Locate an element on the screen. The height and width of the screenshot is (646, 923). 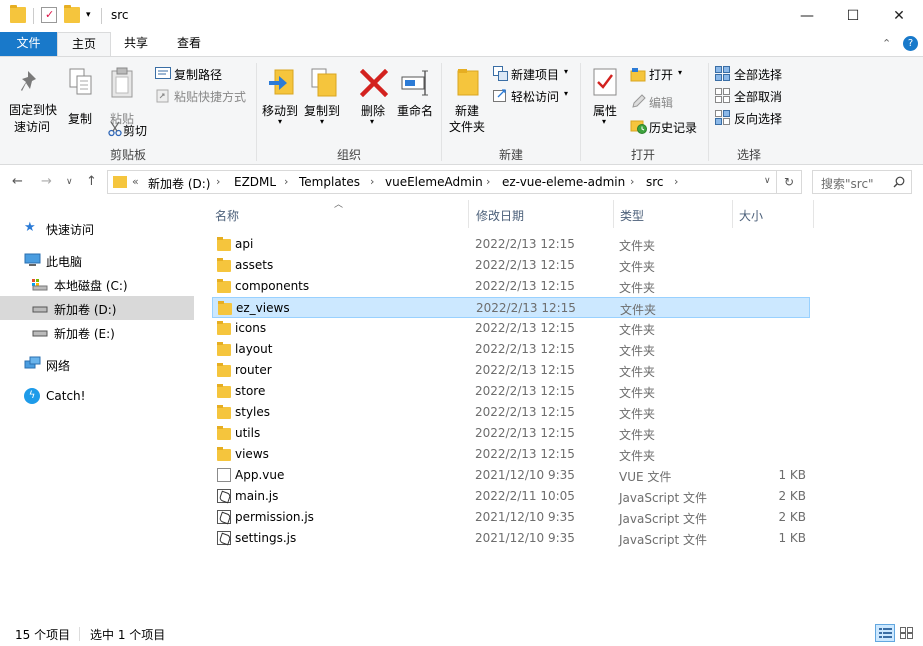
nav-volume-d: 新加卷 (D:) is located at coordinates (97, 308).